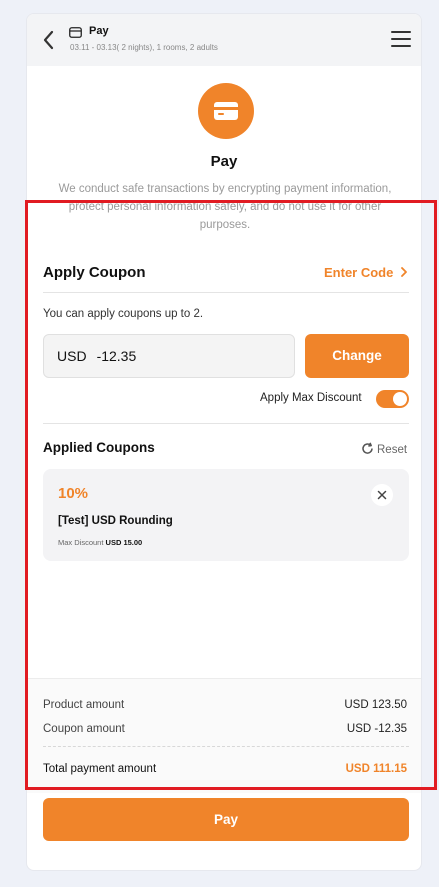  I want to click on card-icon, so click(75, 32).